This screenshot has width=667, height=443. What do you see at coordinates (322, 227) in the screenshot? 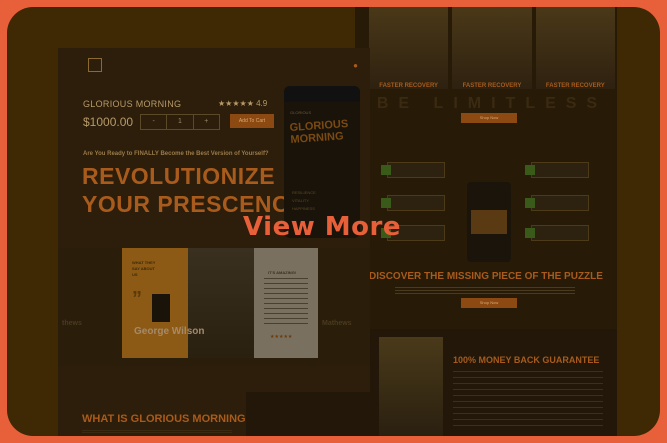
I see `view-more-label: View More` at bounding box center [322, 227].